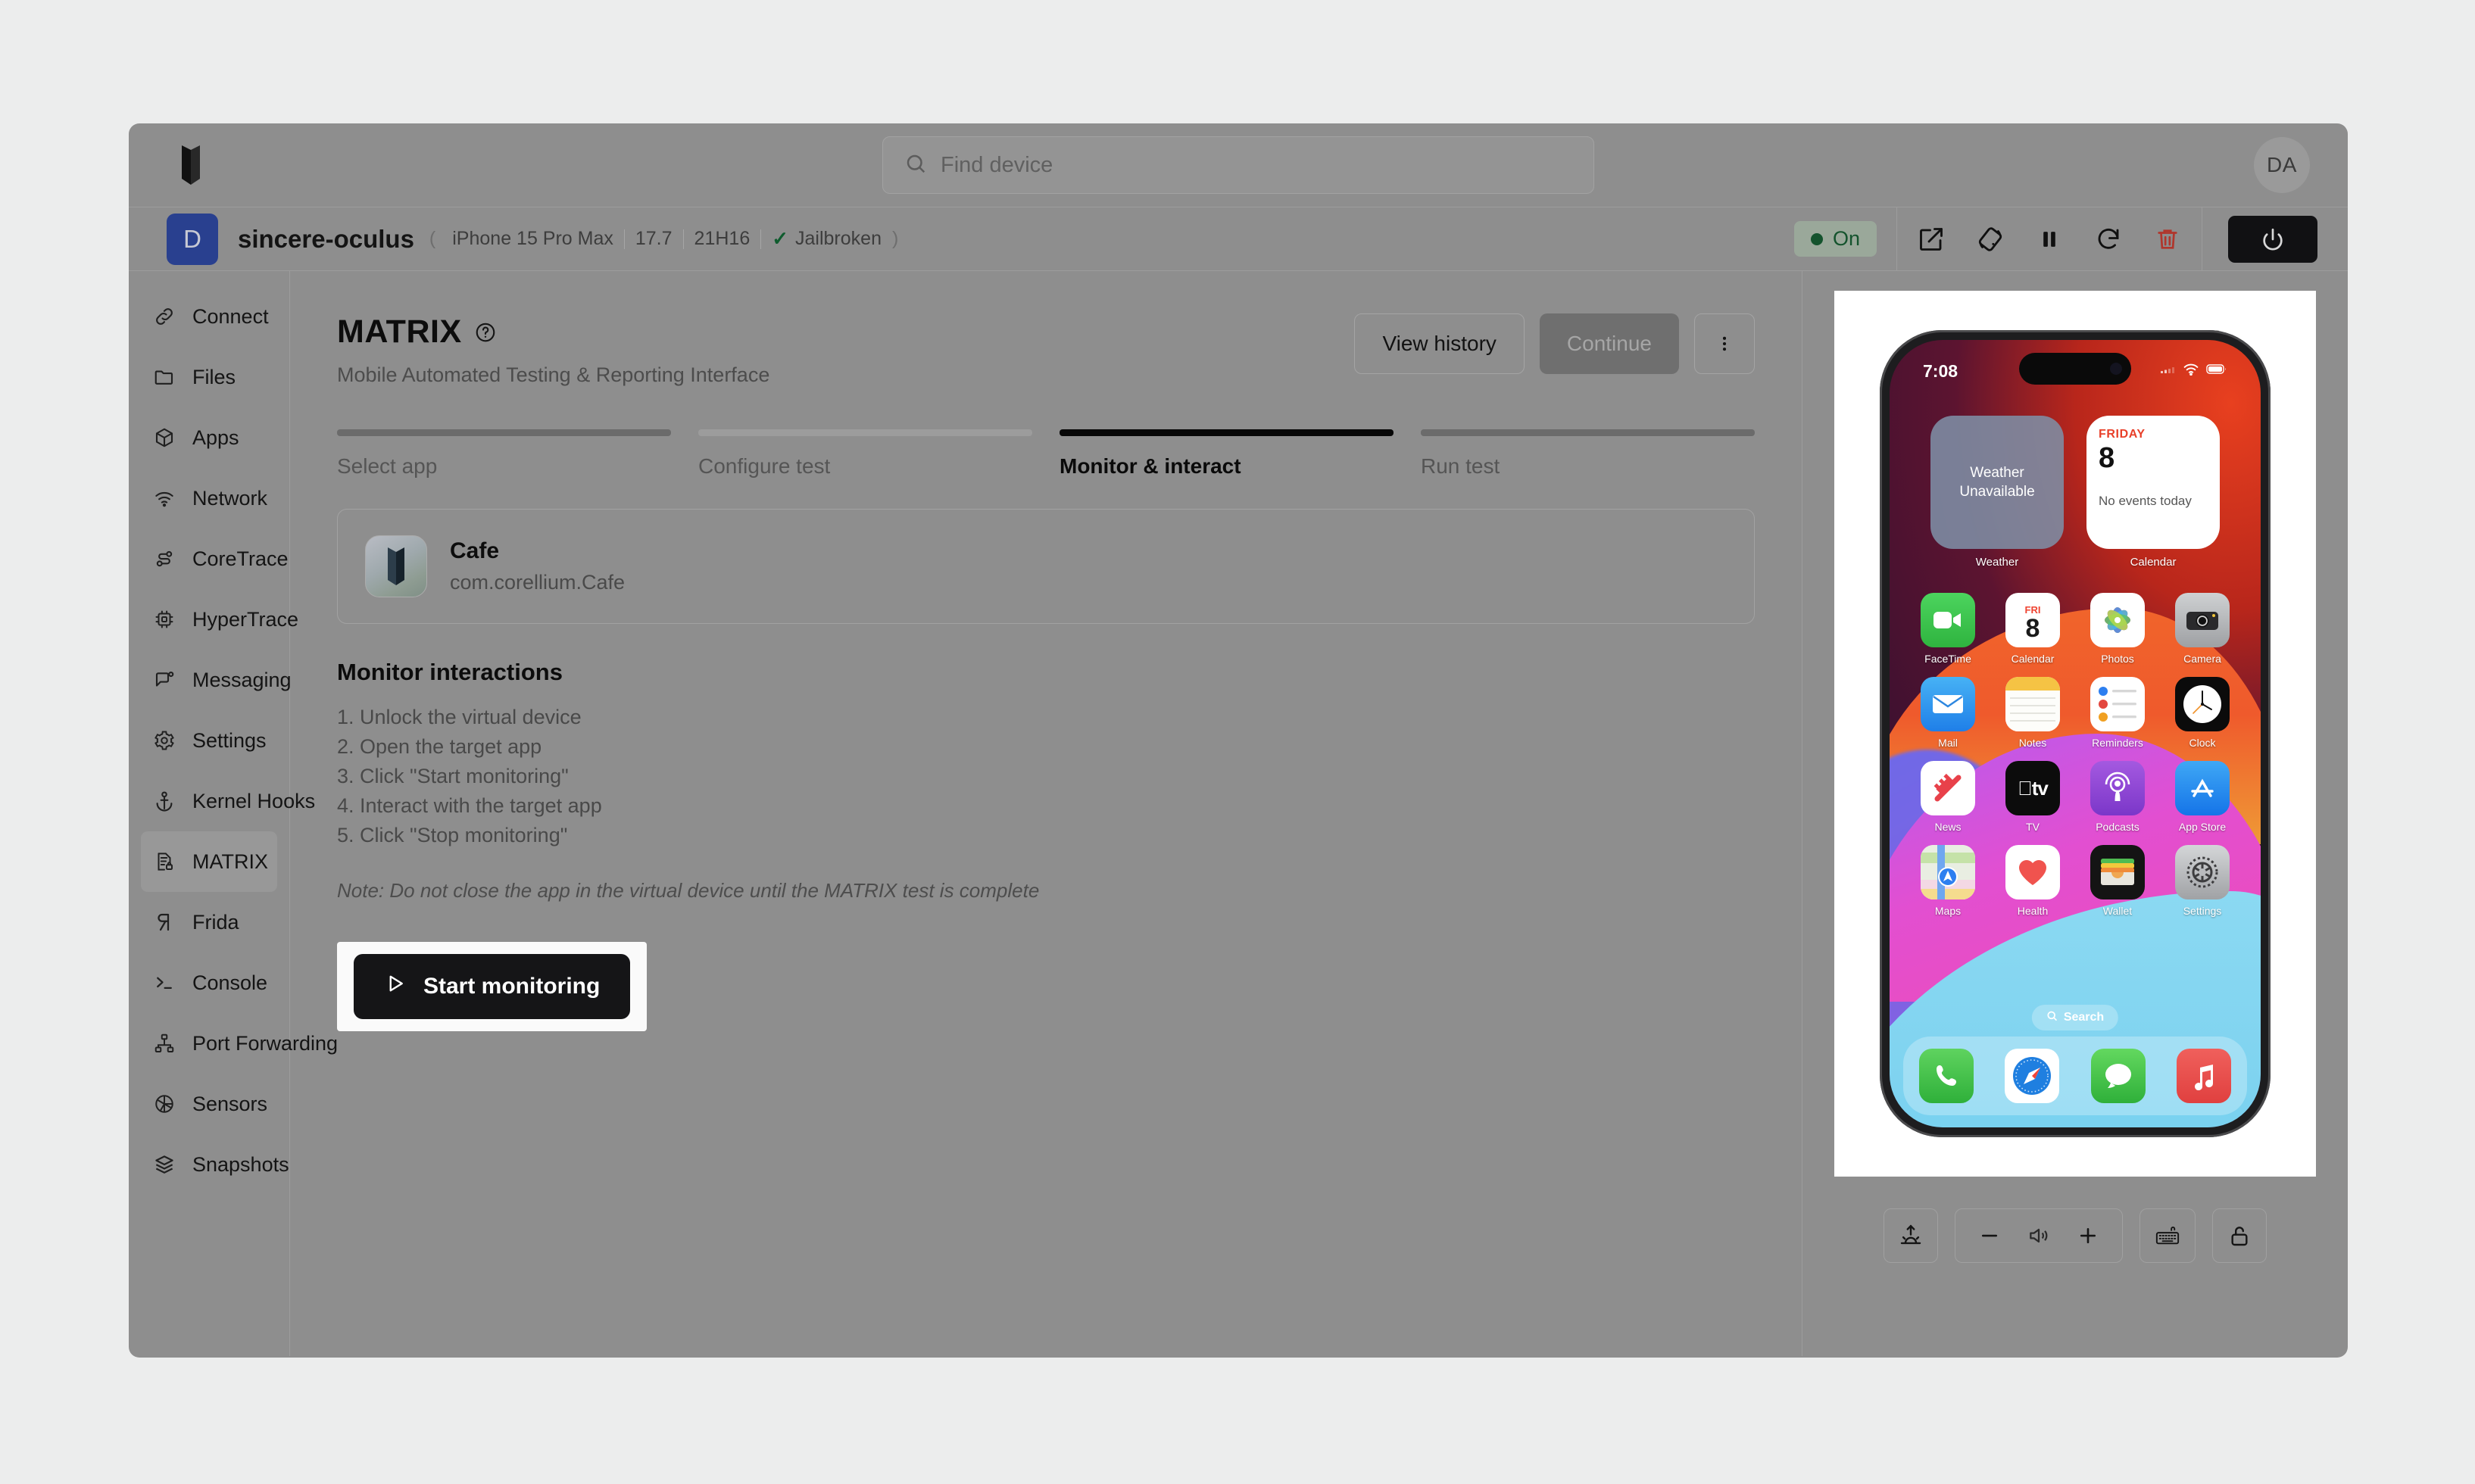  What do you see at coordinates (2049, 239) in the screenshot?
I see `pause-icon` at bounding box center [2049, 239].